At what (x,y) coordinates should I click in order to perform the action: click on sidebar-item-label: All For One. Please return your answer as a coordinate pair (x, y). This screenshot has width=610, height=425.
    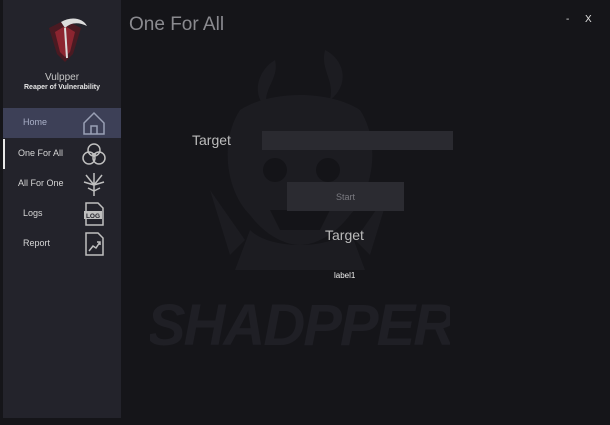
    Looking at the image, I should click on (41, 183).